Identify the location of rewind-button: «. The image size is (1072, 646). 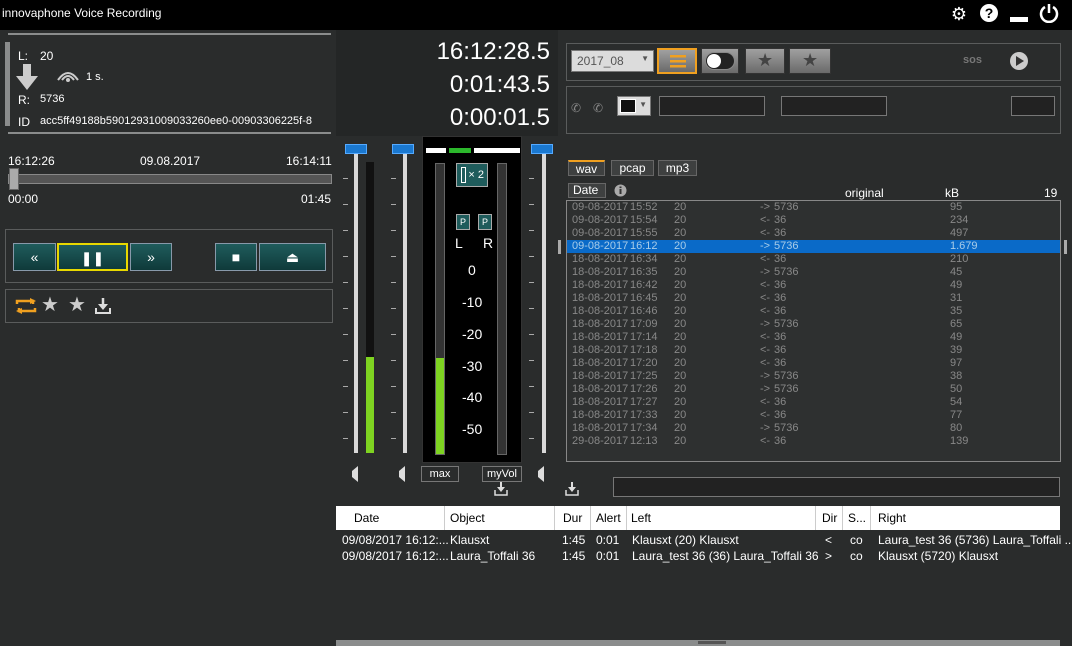
(34, 257).